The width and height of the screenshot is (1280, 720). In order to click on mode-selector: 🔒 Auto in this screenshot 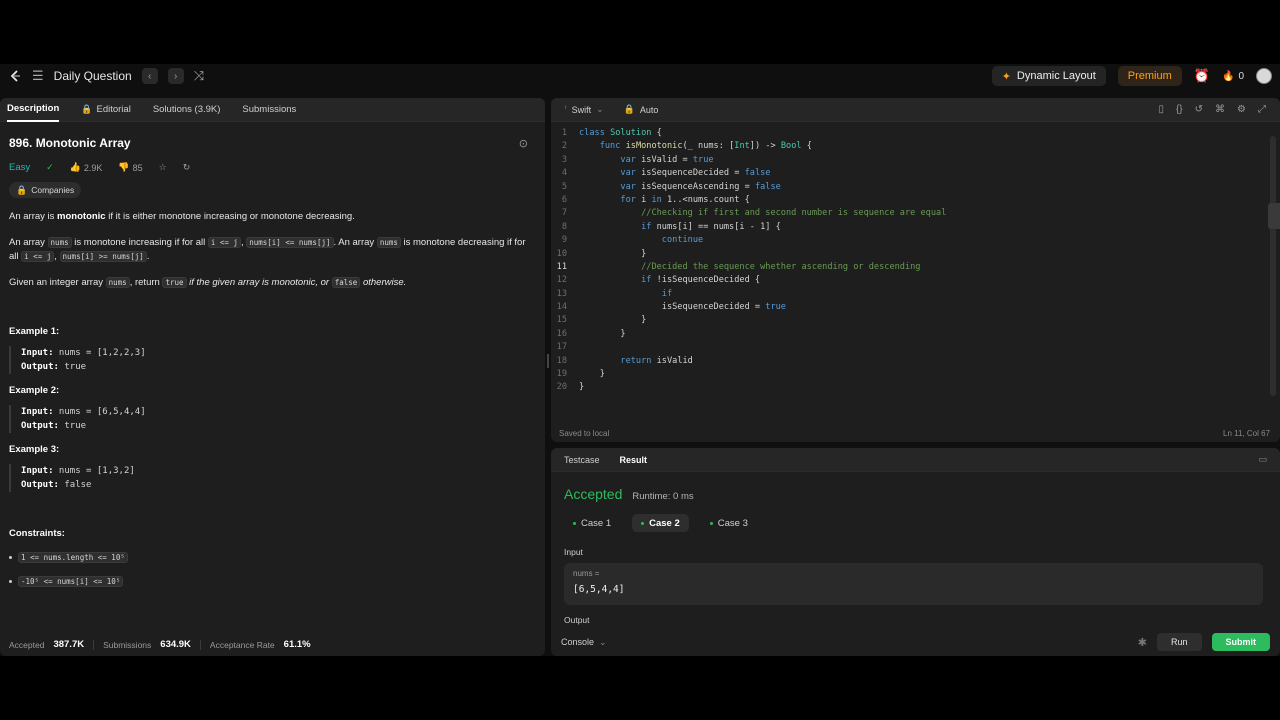, I will do `click(641, 109)`.